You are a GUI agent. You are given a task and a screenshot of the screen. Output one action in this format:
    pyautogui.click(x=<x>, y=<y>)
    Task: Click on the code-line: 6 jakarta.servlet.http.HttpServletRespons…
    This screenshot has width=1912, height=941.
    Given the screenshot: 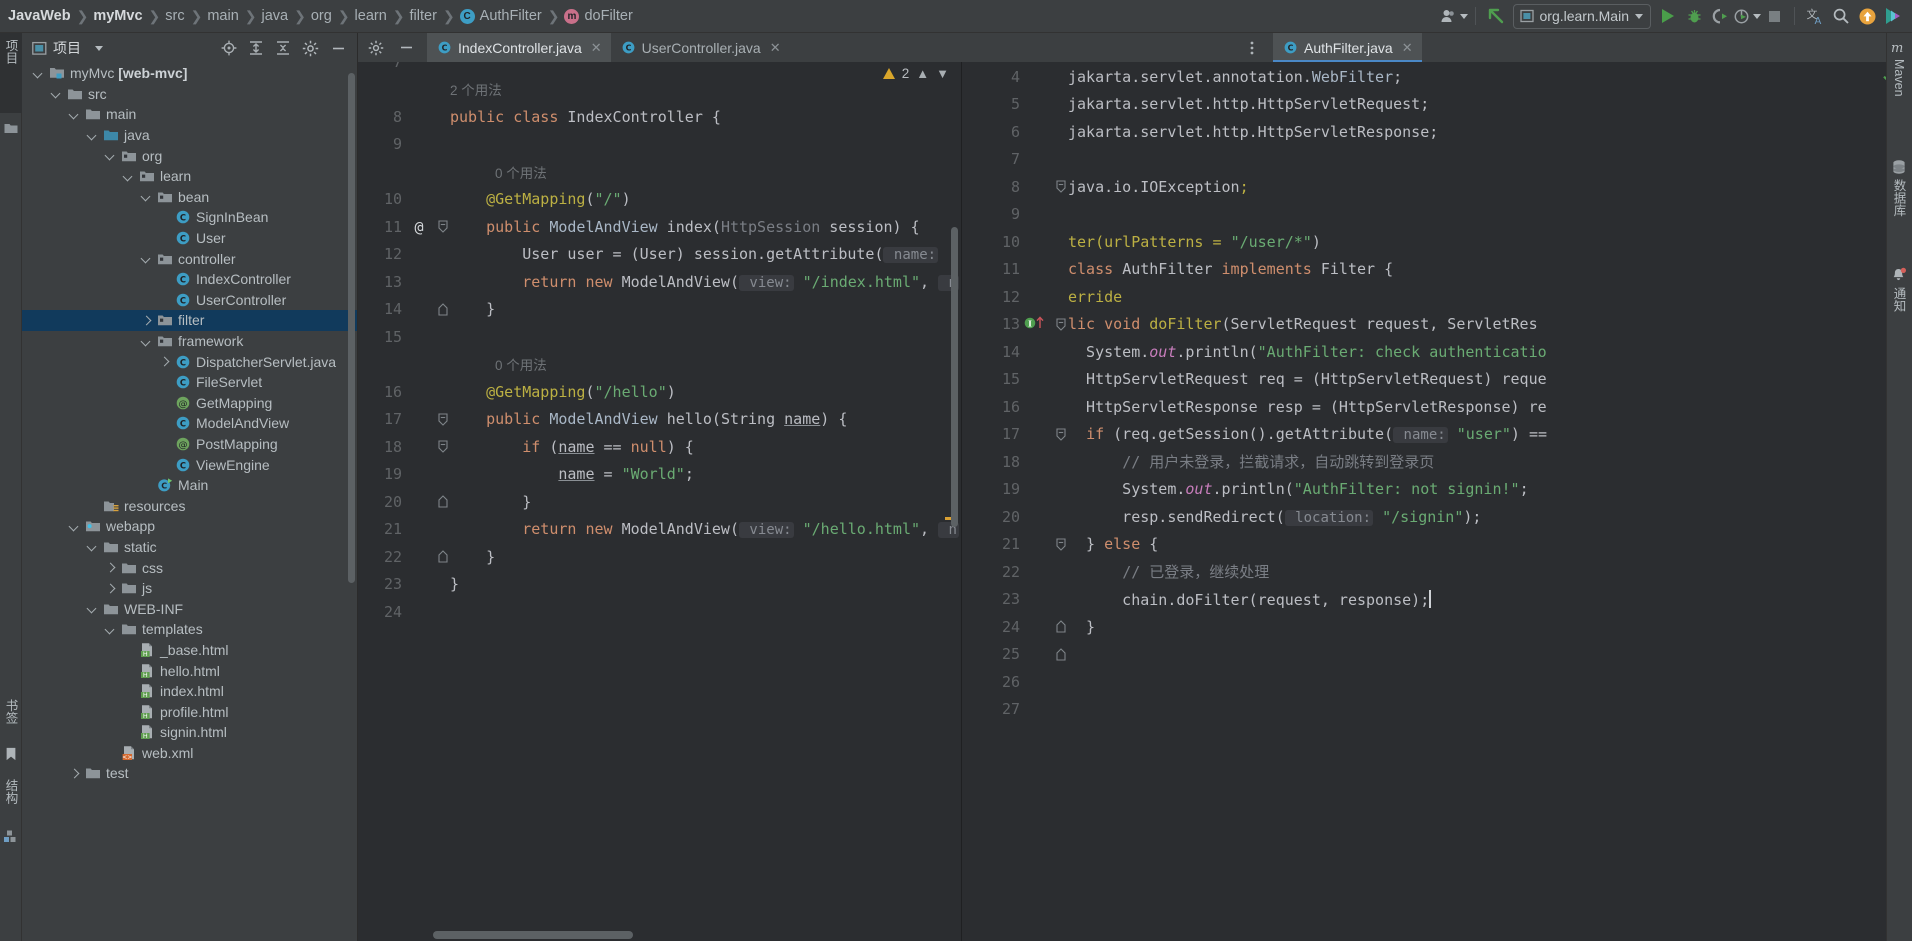 What is the action you would take?
    pyautogui.click(x=1444, y=132)
    